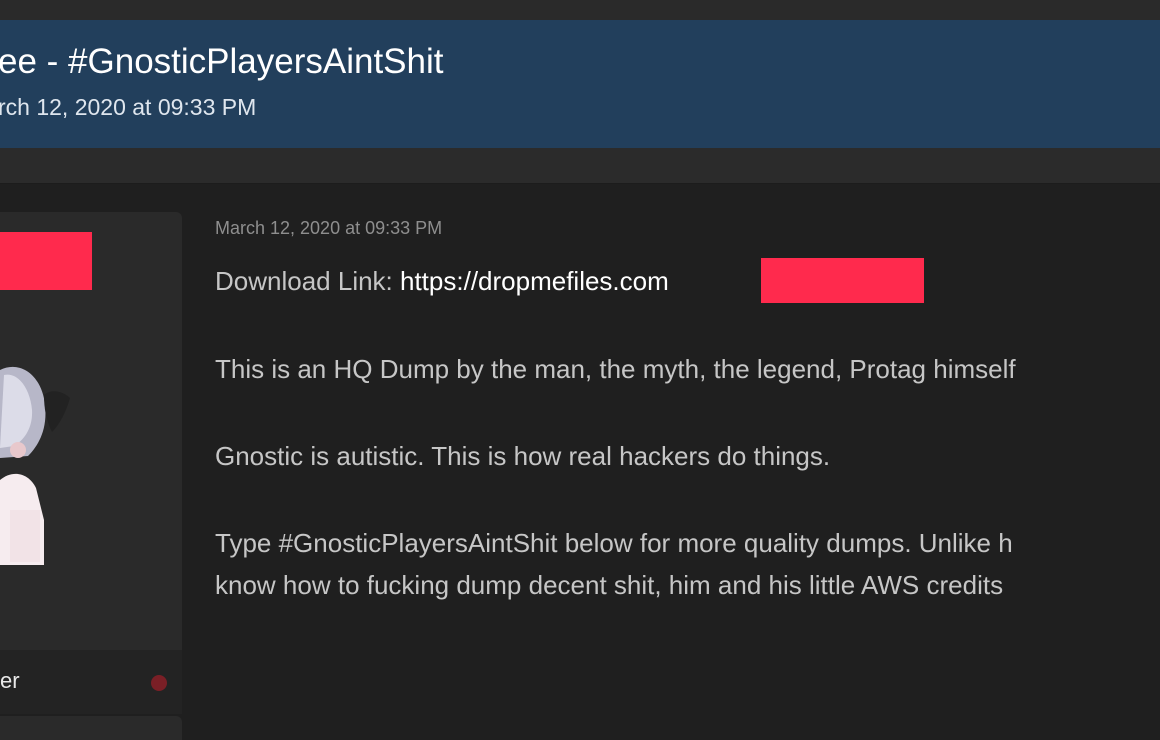  Describe the element at coordinates (128, 107) in the screenshot. I see `thread-date: rch 12, 2020 at 09:33 PM` at that location.